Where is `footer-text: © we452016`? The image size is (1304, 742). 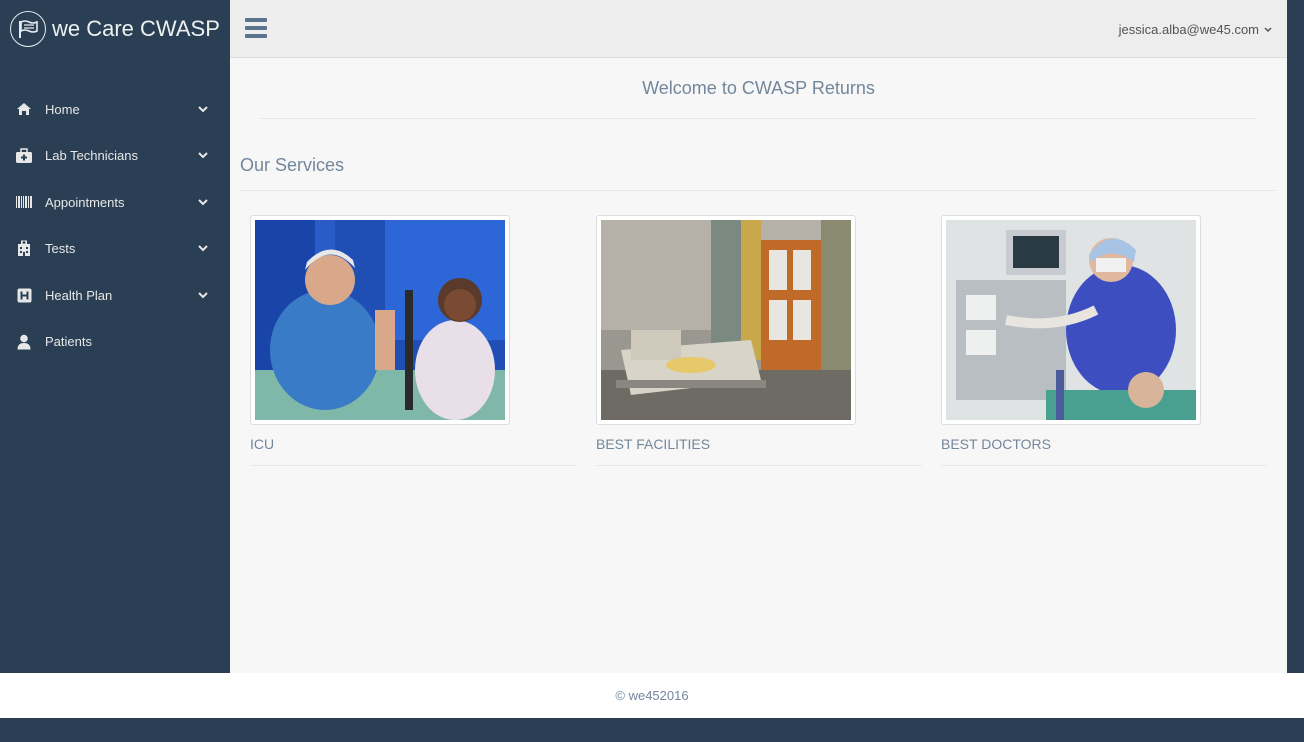 footer-text: © we452016 is located at coordinates (652, 695).